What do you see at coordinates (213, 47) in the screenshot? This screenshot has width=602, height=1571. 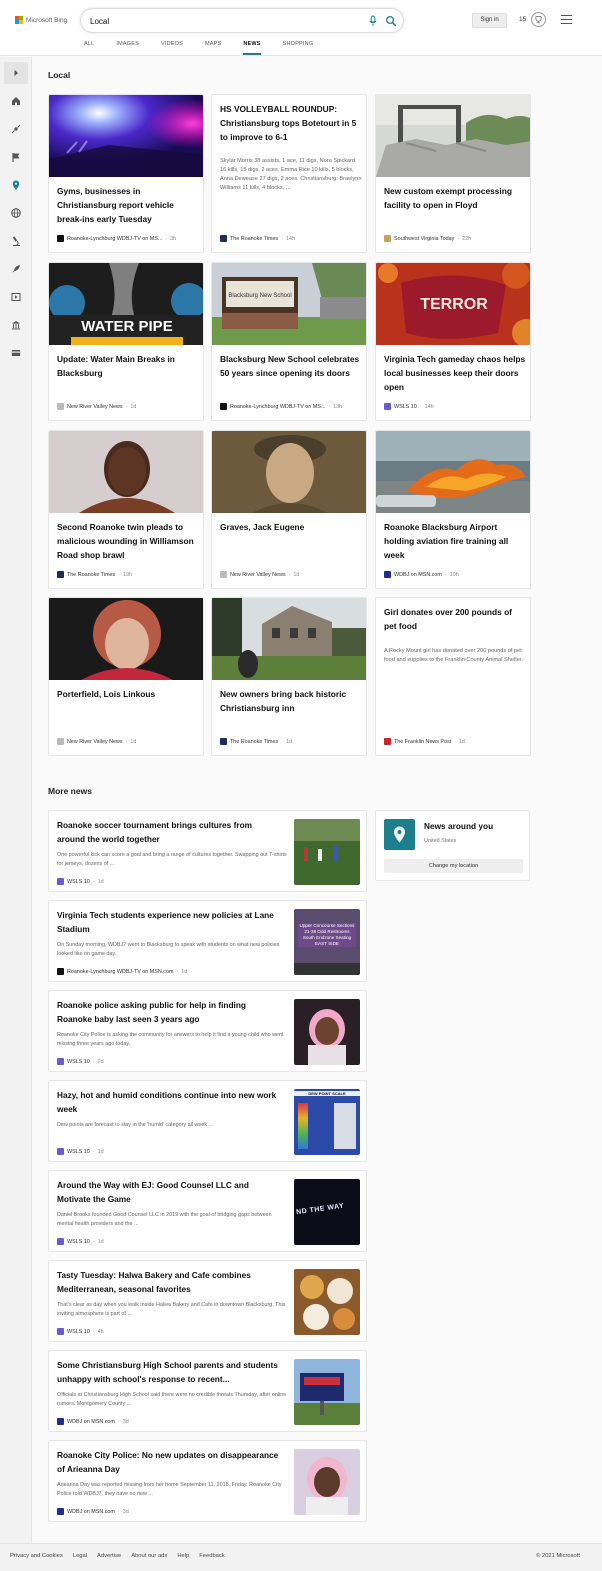 I see `tab-maps: MAPS` at bounding box center [213, 47].